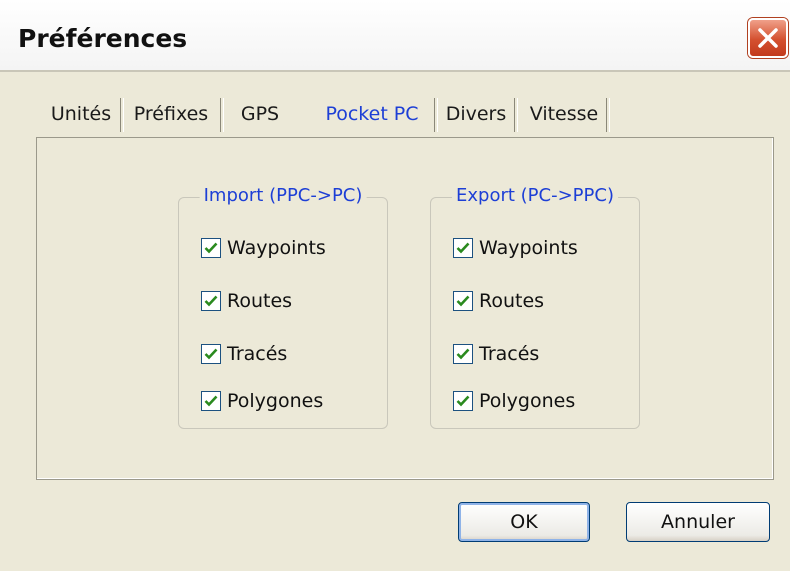  What do you see at coordinates (260, 114) in the screenshot?
I see `tab-gps: GPS` at bounding box center [260, 114].